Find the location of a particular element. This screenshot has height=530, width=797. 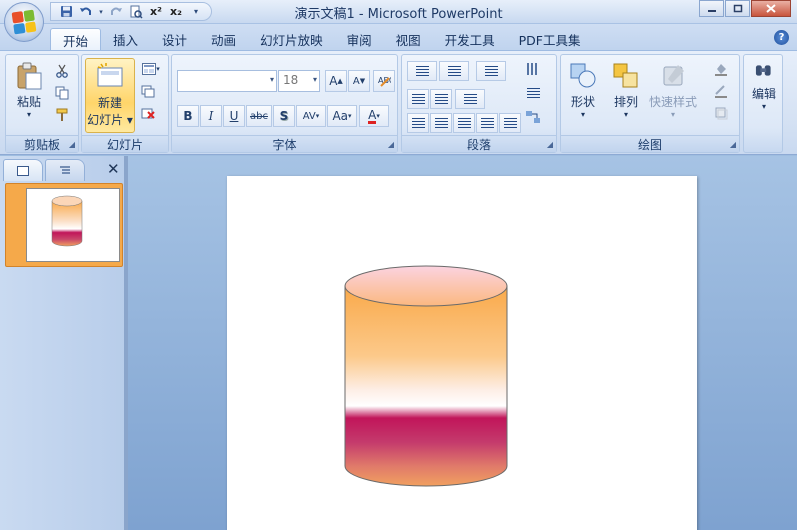

paste-label: 粘贴 is located at coordinates (28, 102).